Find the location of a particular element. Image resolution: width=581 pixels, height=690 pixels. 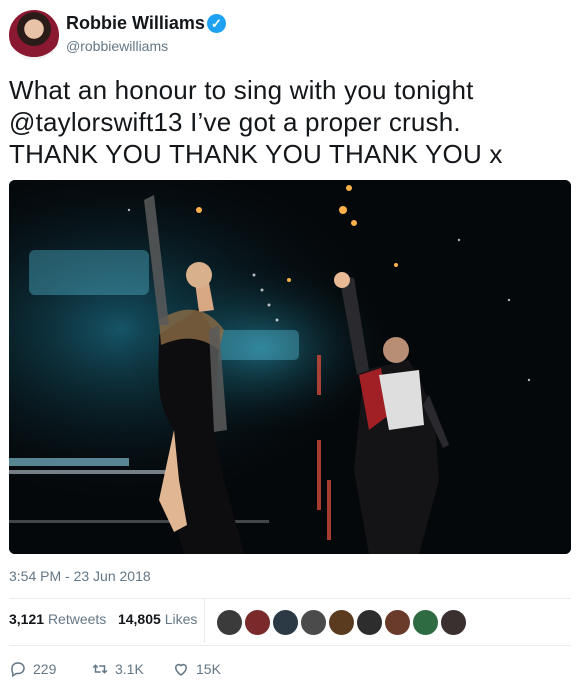

stats-separator is located at coordinates (204, 620).